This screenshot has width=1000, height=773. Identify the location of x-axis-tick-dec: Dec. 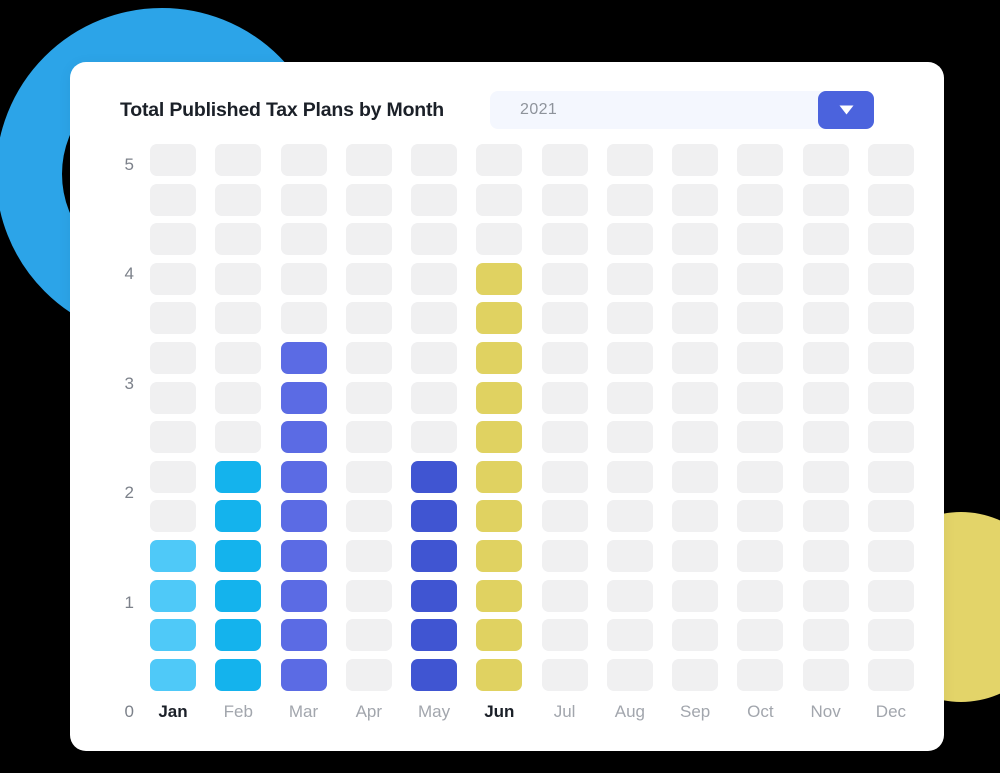
(891, 712).